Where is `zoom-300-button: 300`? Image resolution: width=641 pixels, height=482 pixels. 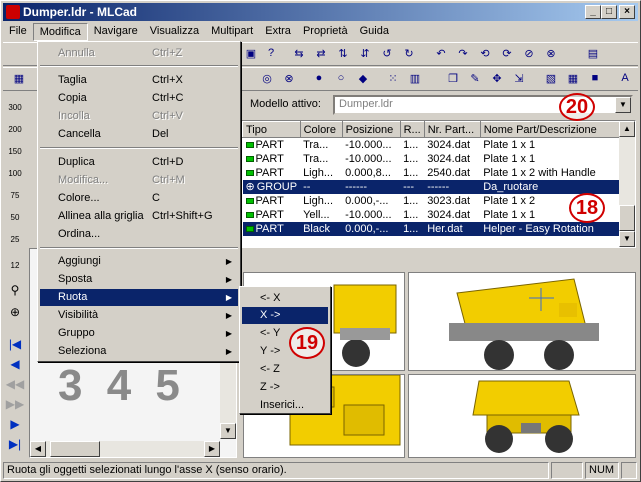 zoom-300-button: 300 is located at coordinates (15, 108).